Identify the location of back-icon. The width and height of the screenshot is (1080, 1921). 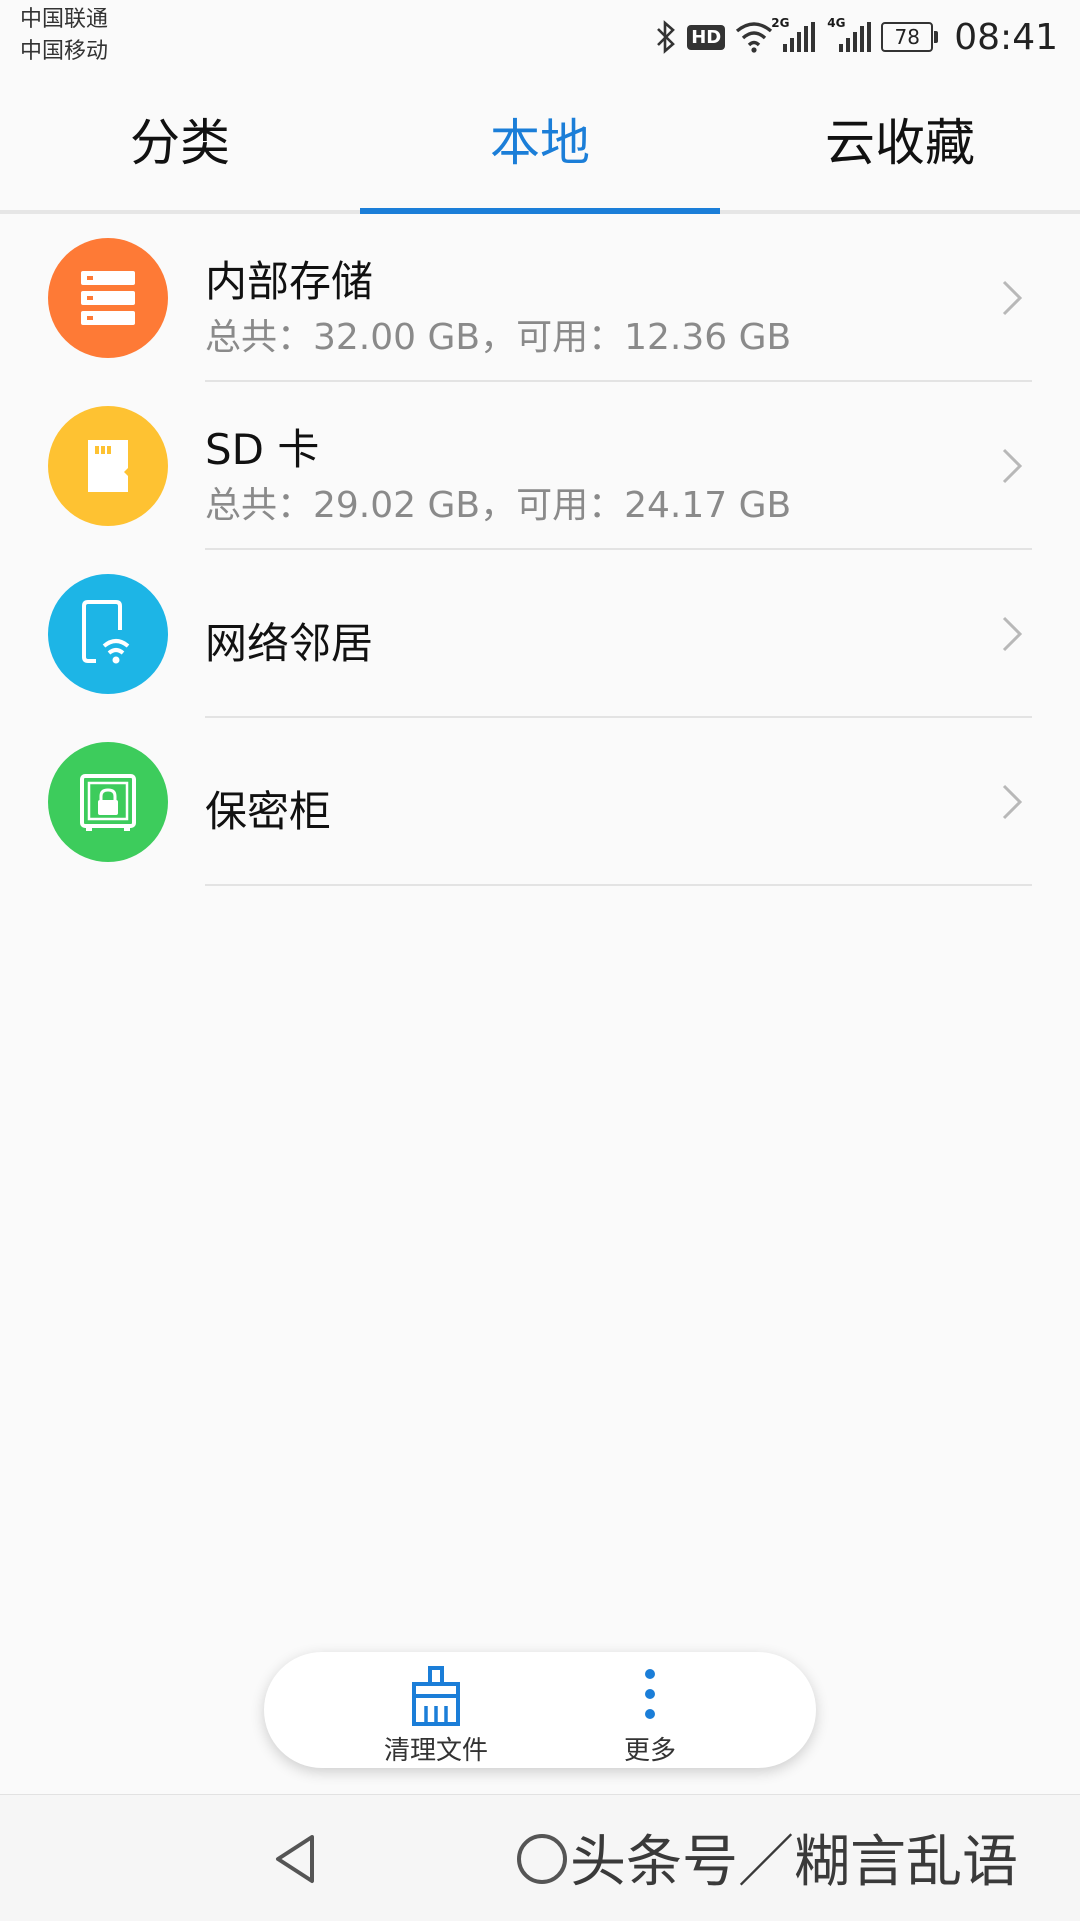
(296, 1859).